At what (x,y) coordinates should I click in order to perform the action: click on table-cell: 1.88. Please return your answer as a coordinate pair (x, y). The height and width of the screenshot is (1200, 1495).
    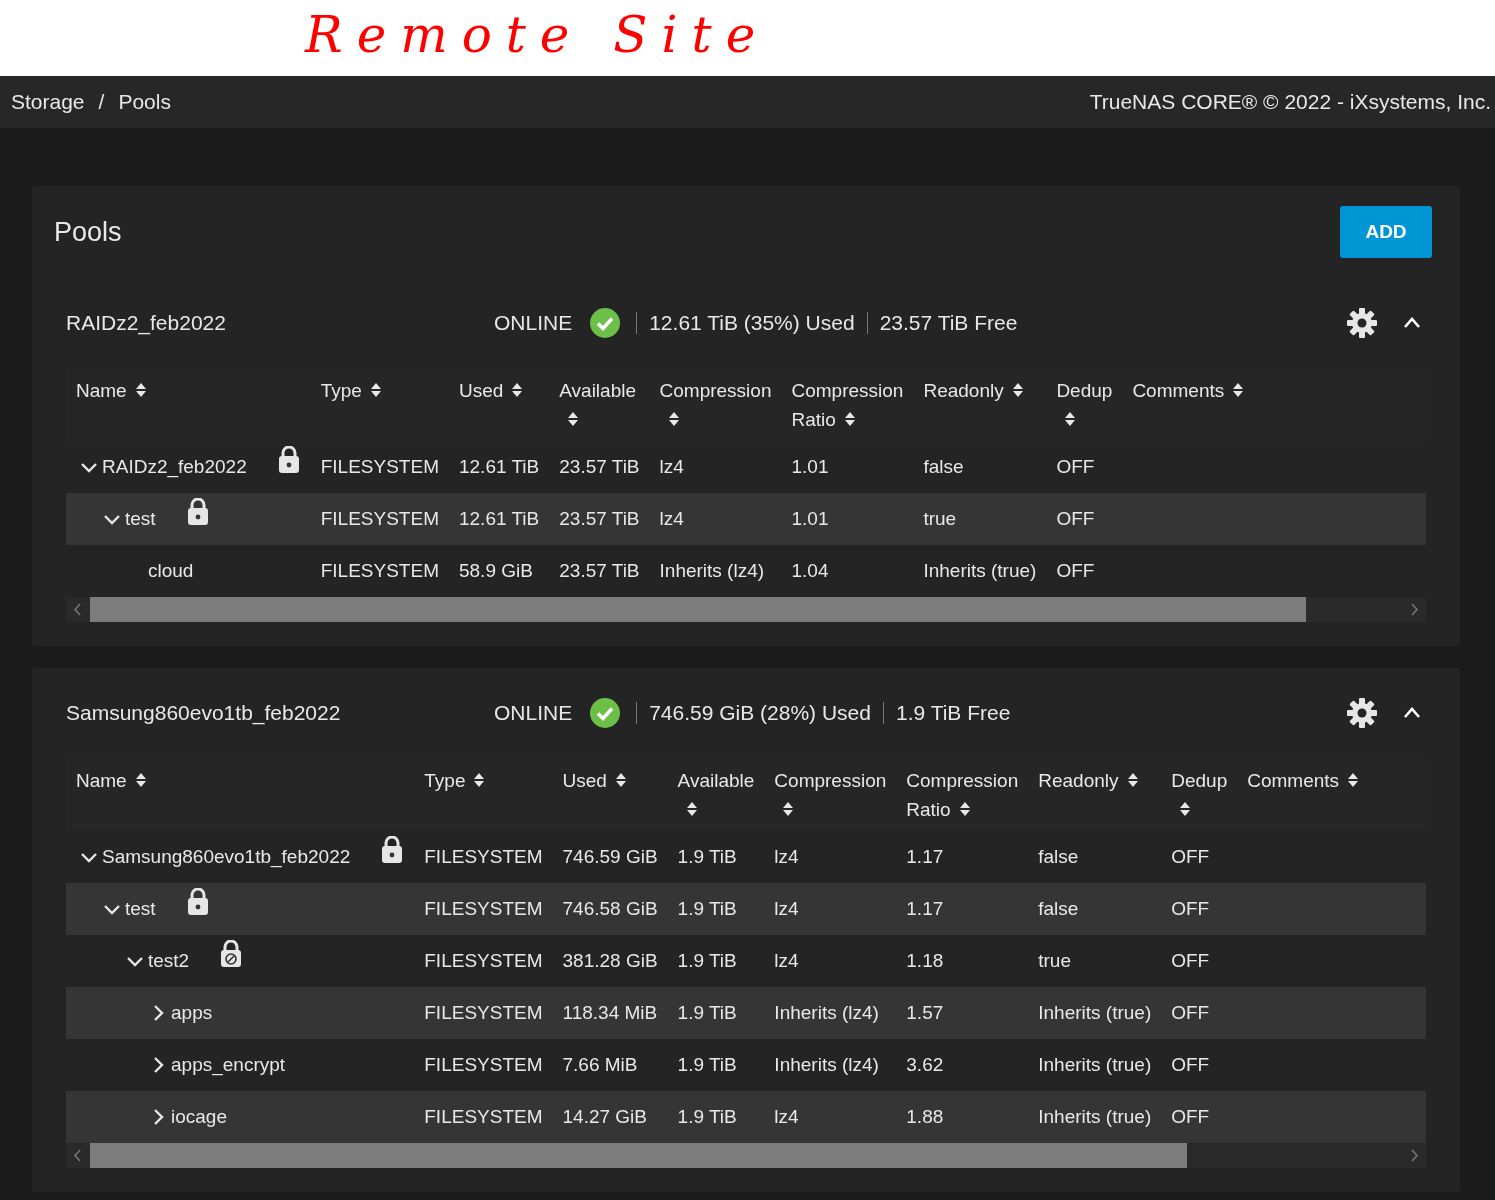
    Looking at the image, I should click on (962, 1117).